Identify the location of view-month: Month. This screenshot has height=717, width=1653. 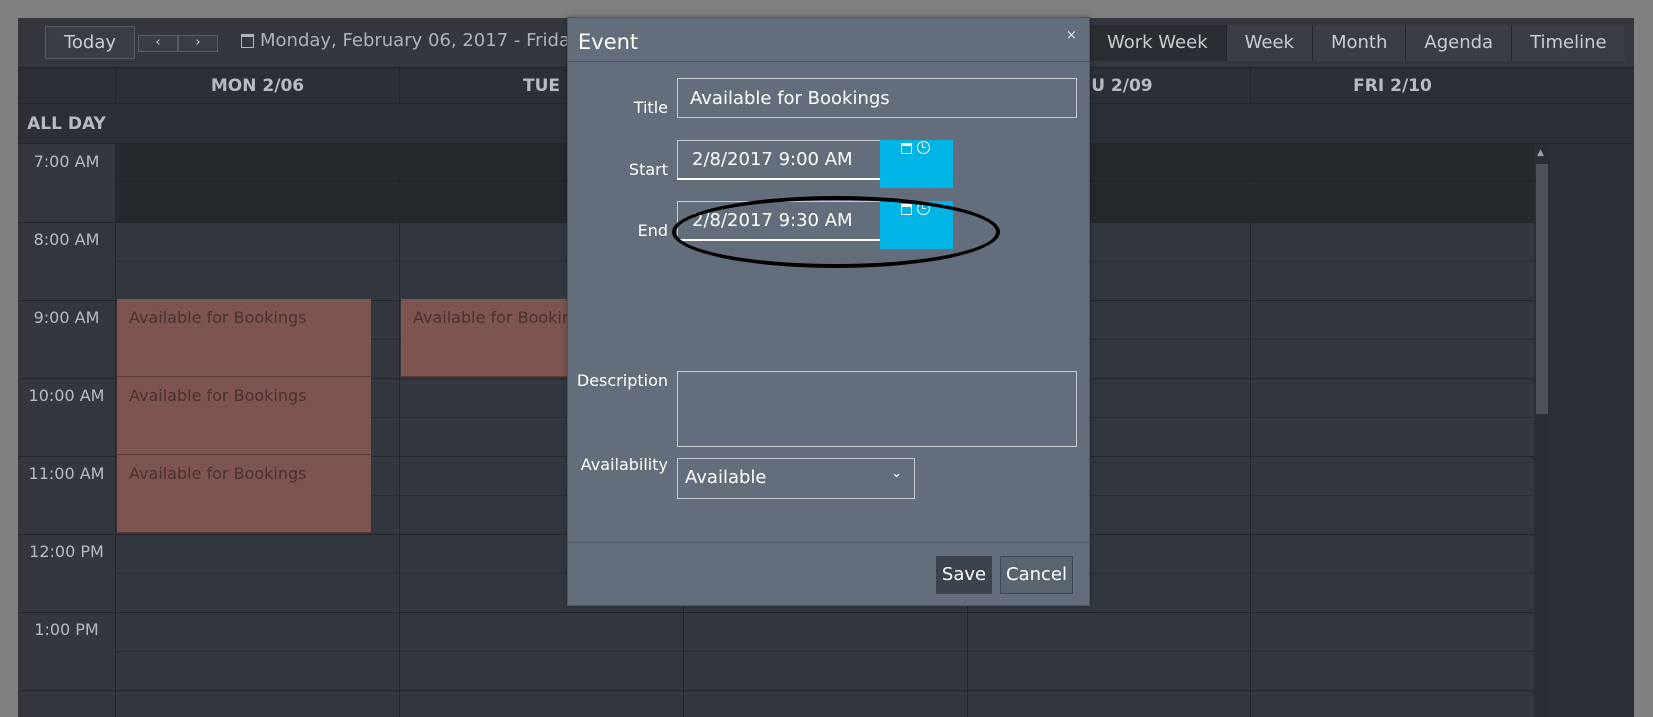
(1358, 43).